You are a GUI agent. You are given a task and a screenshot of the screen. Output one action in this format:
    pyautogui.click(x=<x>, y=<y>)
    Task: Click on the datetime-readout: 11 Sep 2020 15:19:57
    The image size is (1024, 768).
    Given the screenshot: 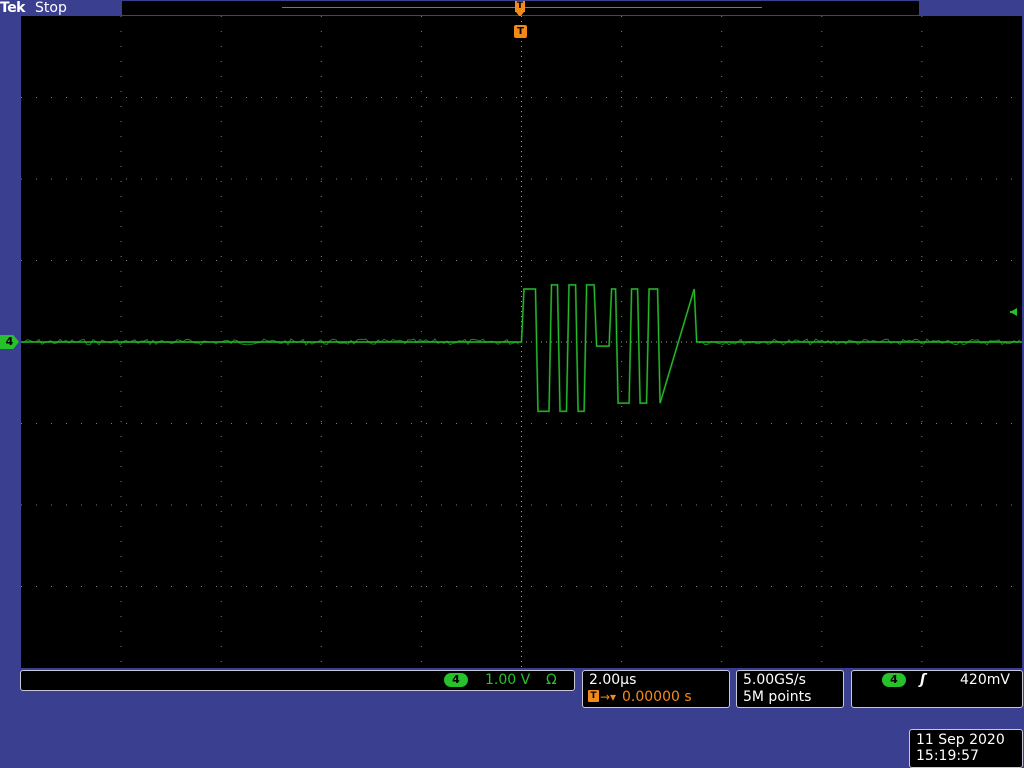 What is the action you would take?
    pyautogui.click(x=966, y=748)
    